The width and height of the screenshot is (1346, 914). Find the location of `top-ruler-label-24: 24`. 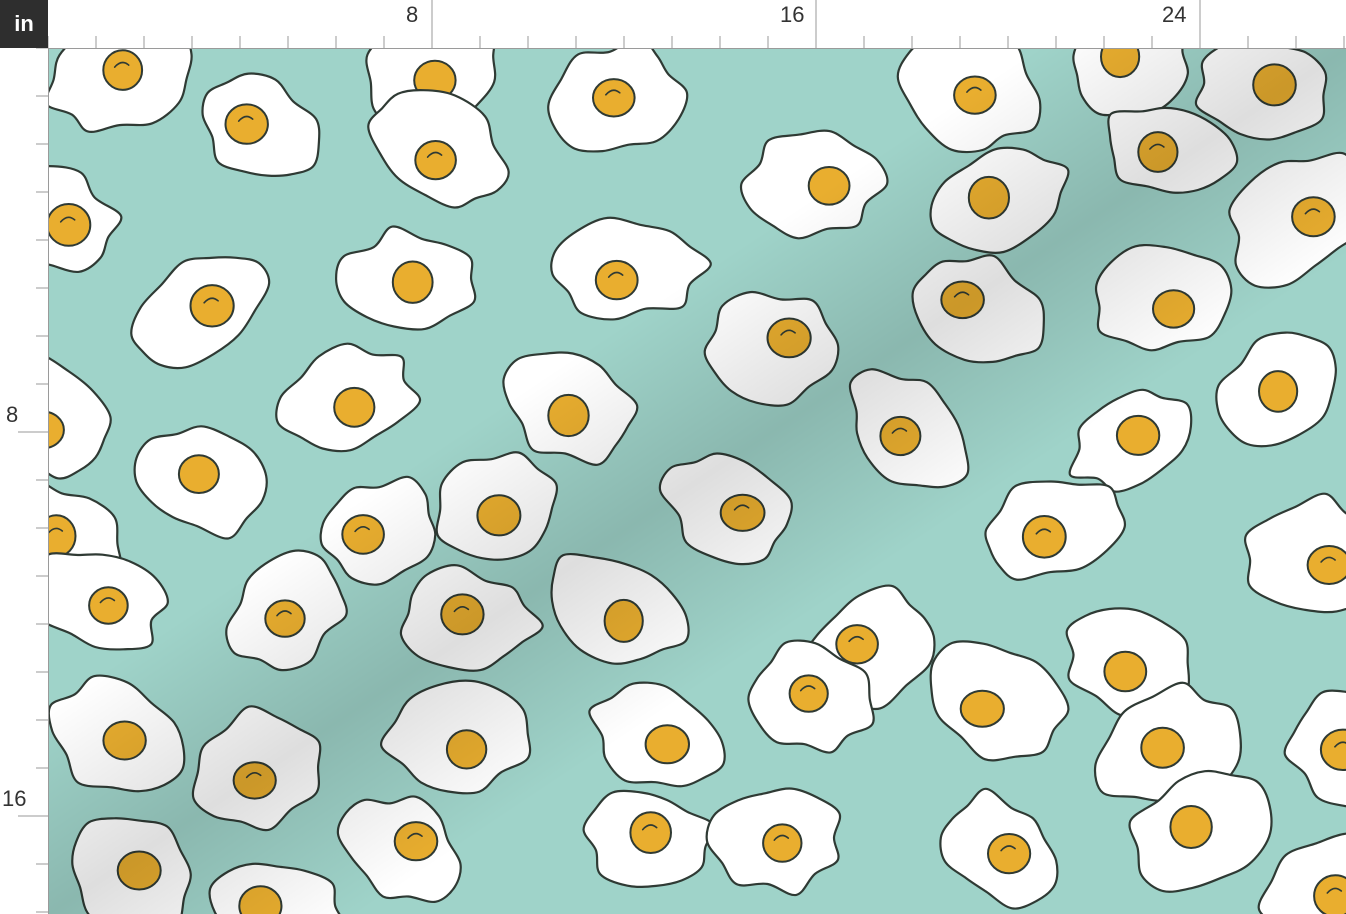

top-ruler-label-24: 24 is located at coordinates (1174, 14).